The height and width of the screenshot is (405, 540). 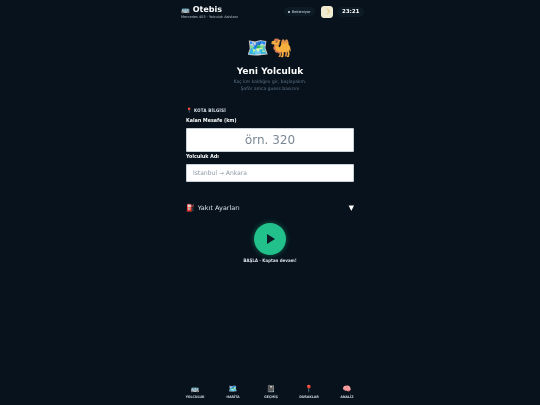 I want to click on brand: 🚌 Otebis, so click(x=201, y=9).